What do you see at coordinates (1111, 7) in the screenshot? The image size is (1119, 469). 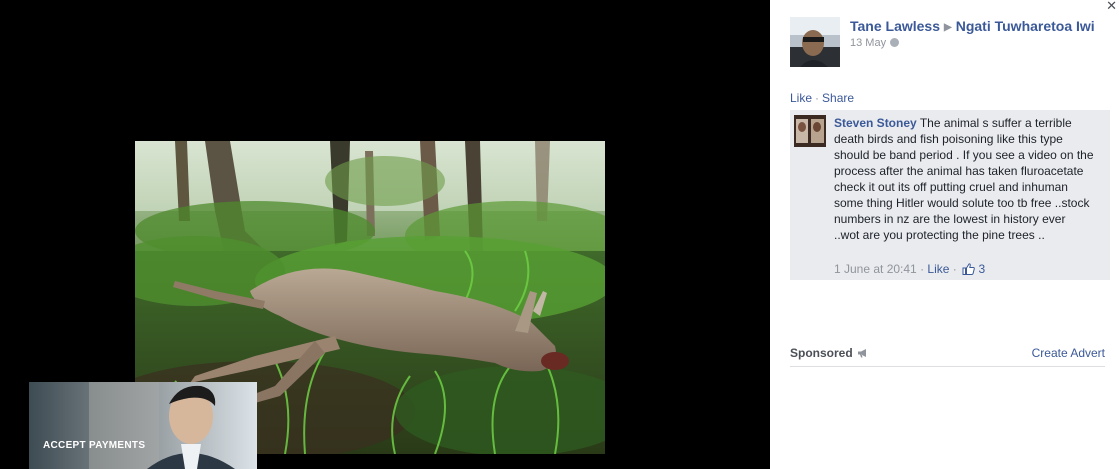 I see `close-icon: ✕` at bounding box center [1111, 7].